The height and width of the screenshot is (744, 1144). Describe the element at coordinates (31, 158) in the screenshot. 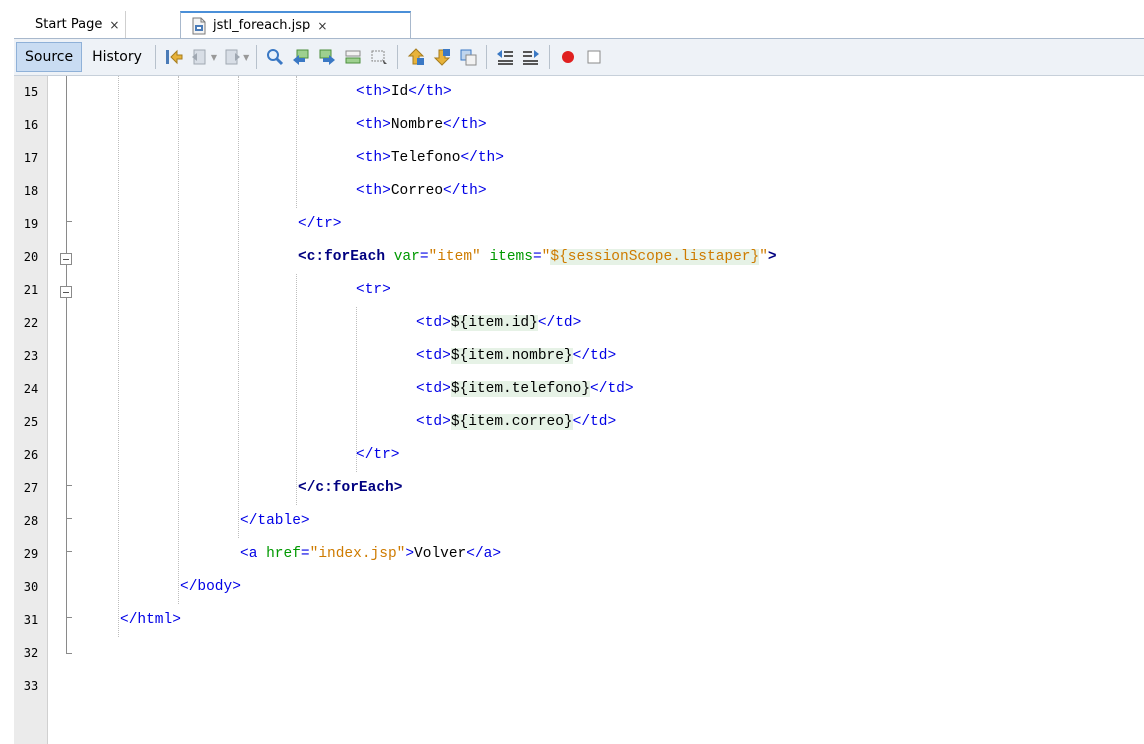

I see `line-number: 17` at that location.